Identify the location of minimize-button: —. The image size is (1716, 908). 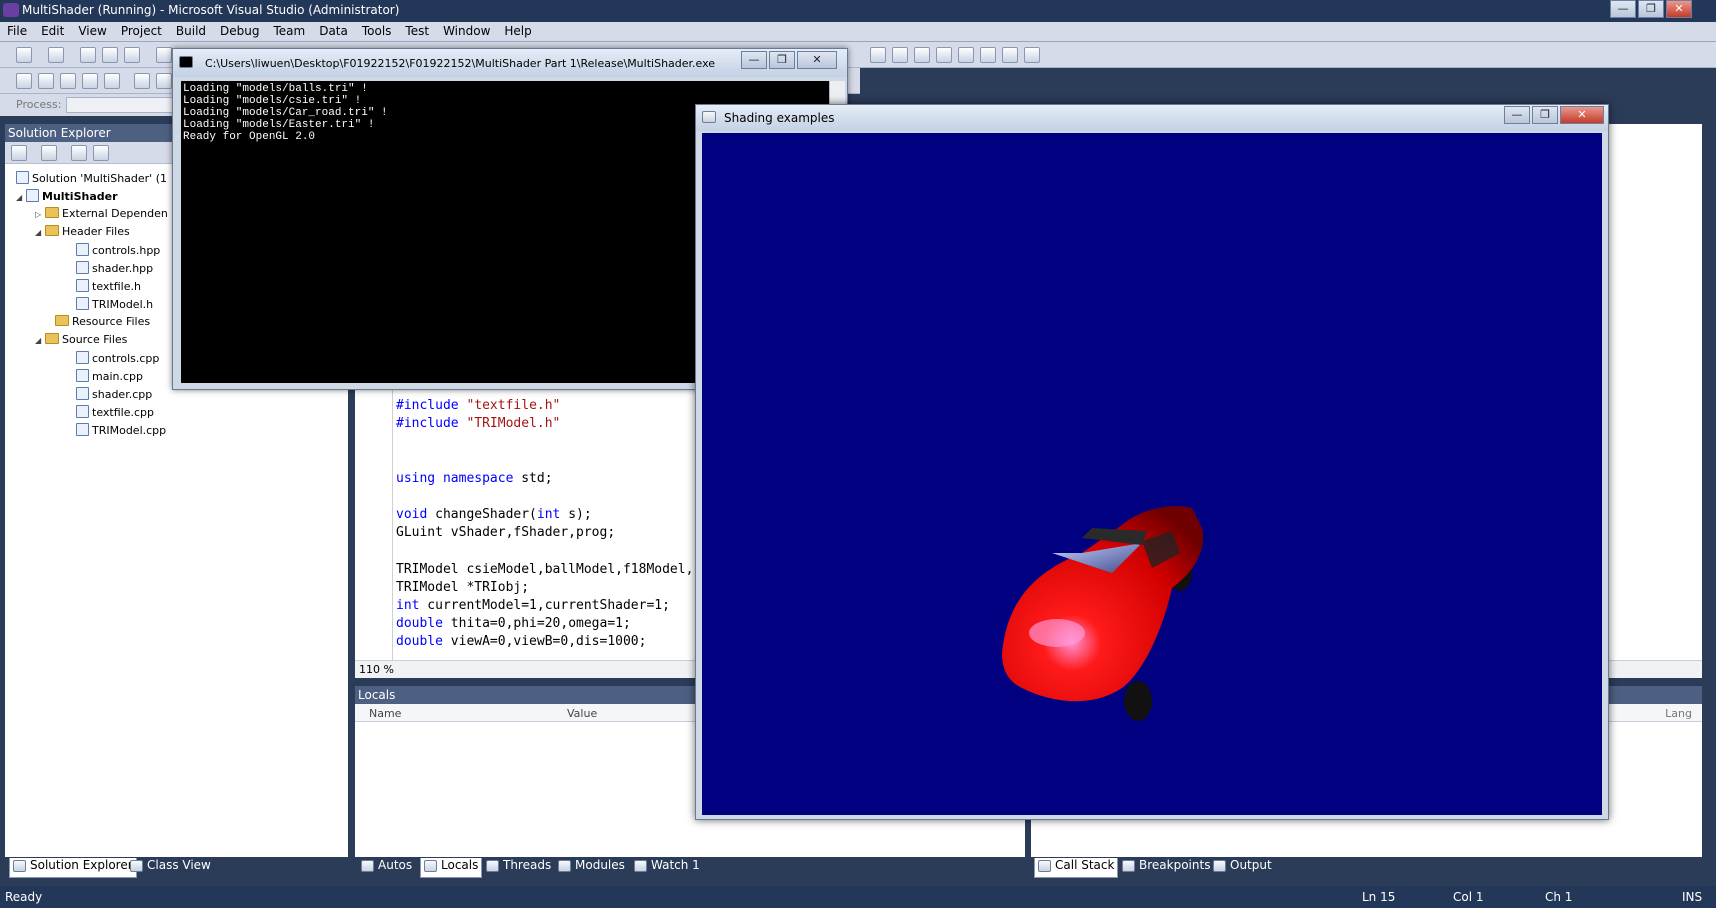
(1623, 9).